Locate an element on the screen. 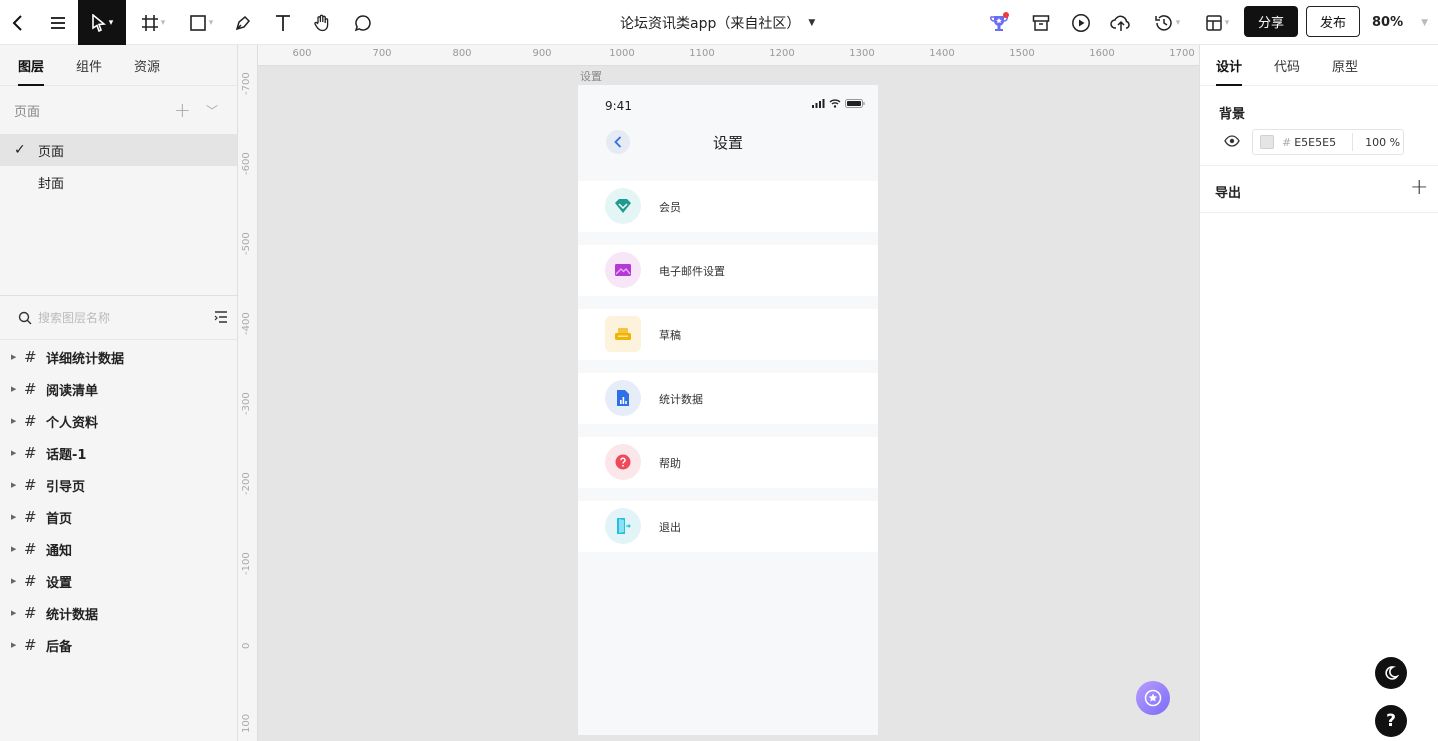 This screenshot has width=1438, height=741. background-color-field: # E5E5E5 100 % is located at coordinates (1328, 142).